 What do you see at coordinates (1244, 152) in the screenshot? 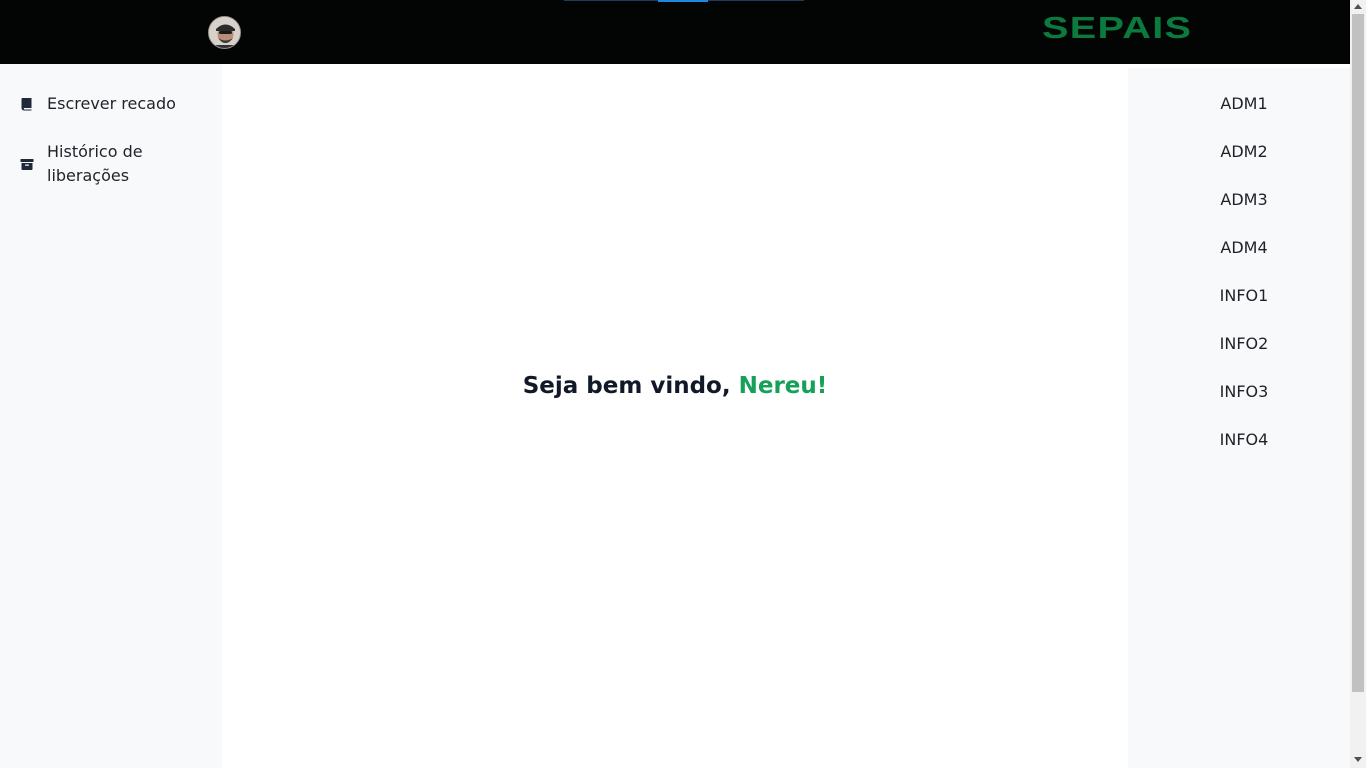
I see `room-item-adm2: ADM2` at bounding box center [1244, 152].